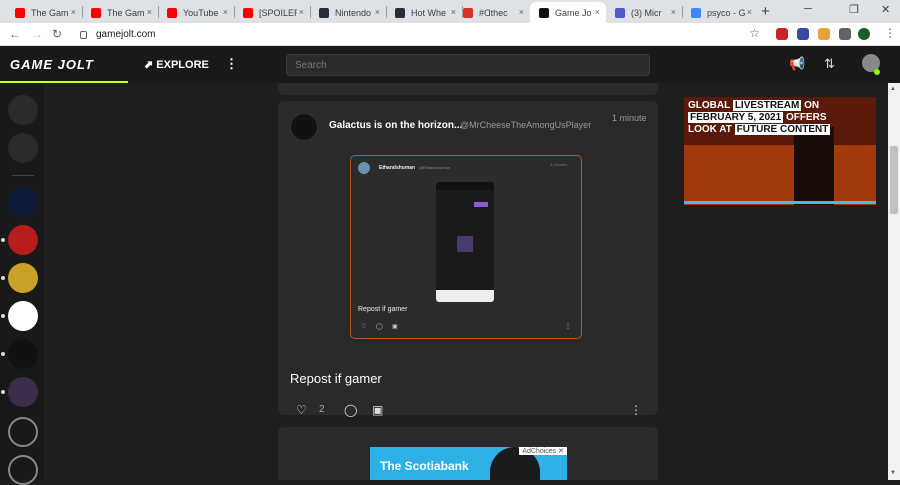 The height and width of the screenshot is (485, 900). I want to click on url-field: gamejolt.com ☆, so click(419, 34).